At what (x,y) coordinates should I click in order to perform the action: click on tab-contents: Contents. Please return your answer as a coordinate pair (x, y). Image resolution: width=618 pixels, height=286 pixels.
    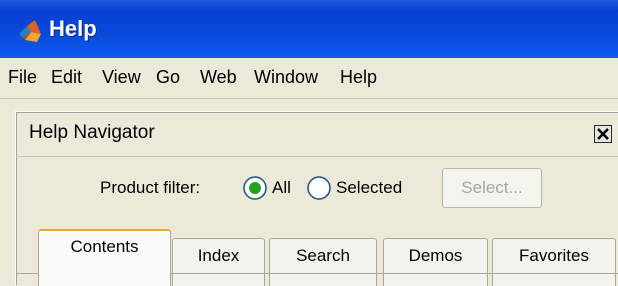
    Looking at the image, I should click on (104, 257).